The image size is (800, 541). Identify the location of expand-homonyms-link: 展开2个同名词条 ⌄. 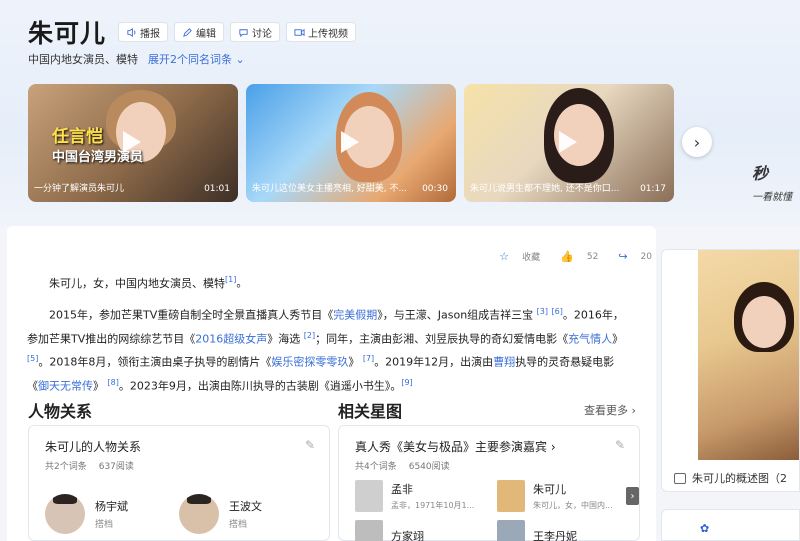
(196, 59).